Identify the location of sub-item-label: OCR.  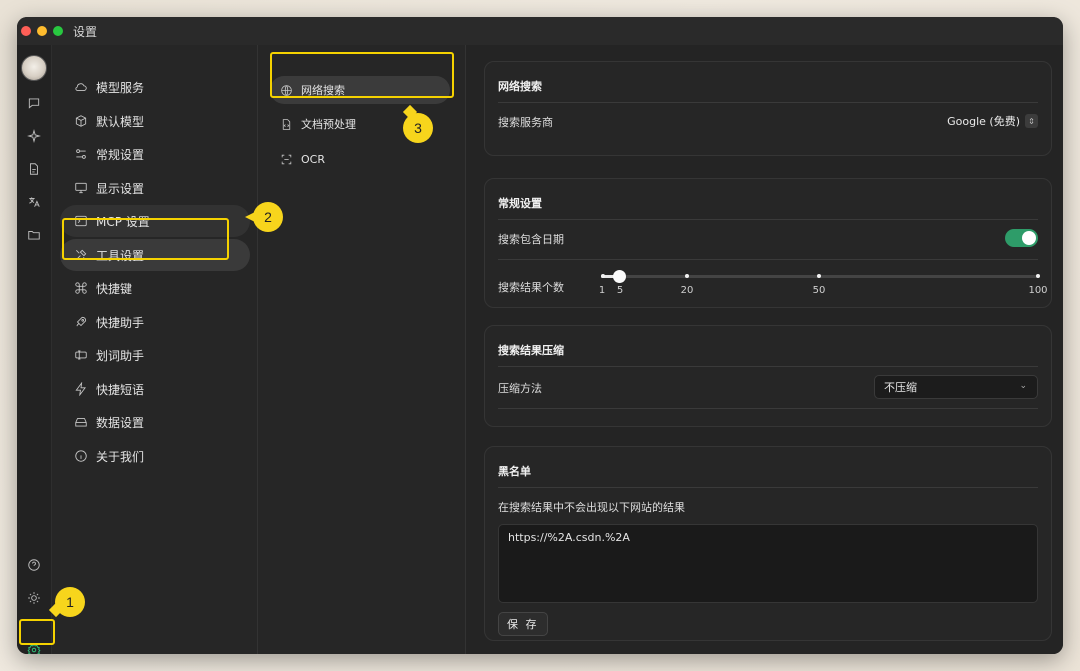
(313, 159).